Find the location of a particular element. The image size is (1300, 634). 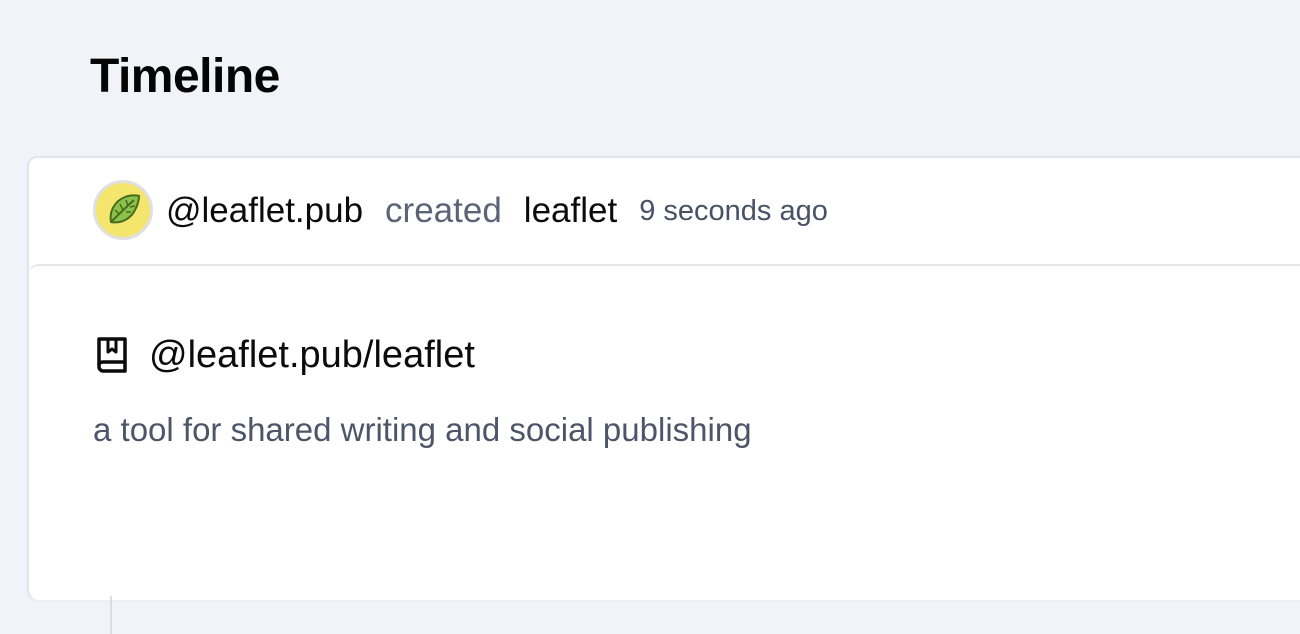

timeline-connector-line is located at coordinates (111, 615).